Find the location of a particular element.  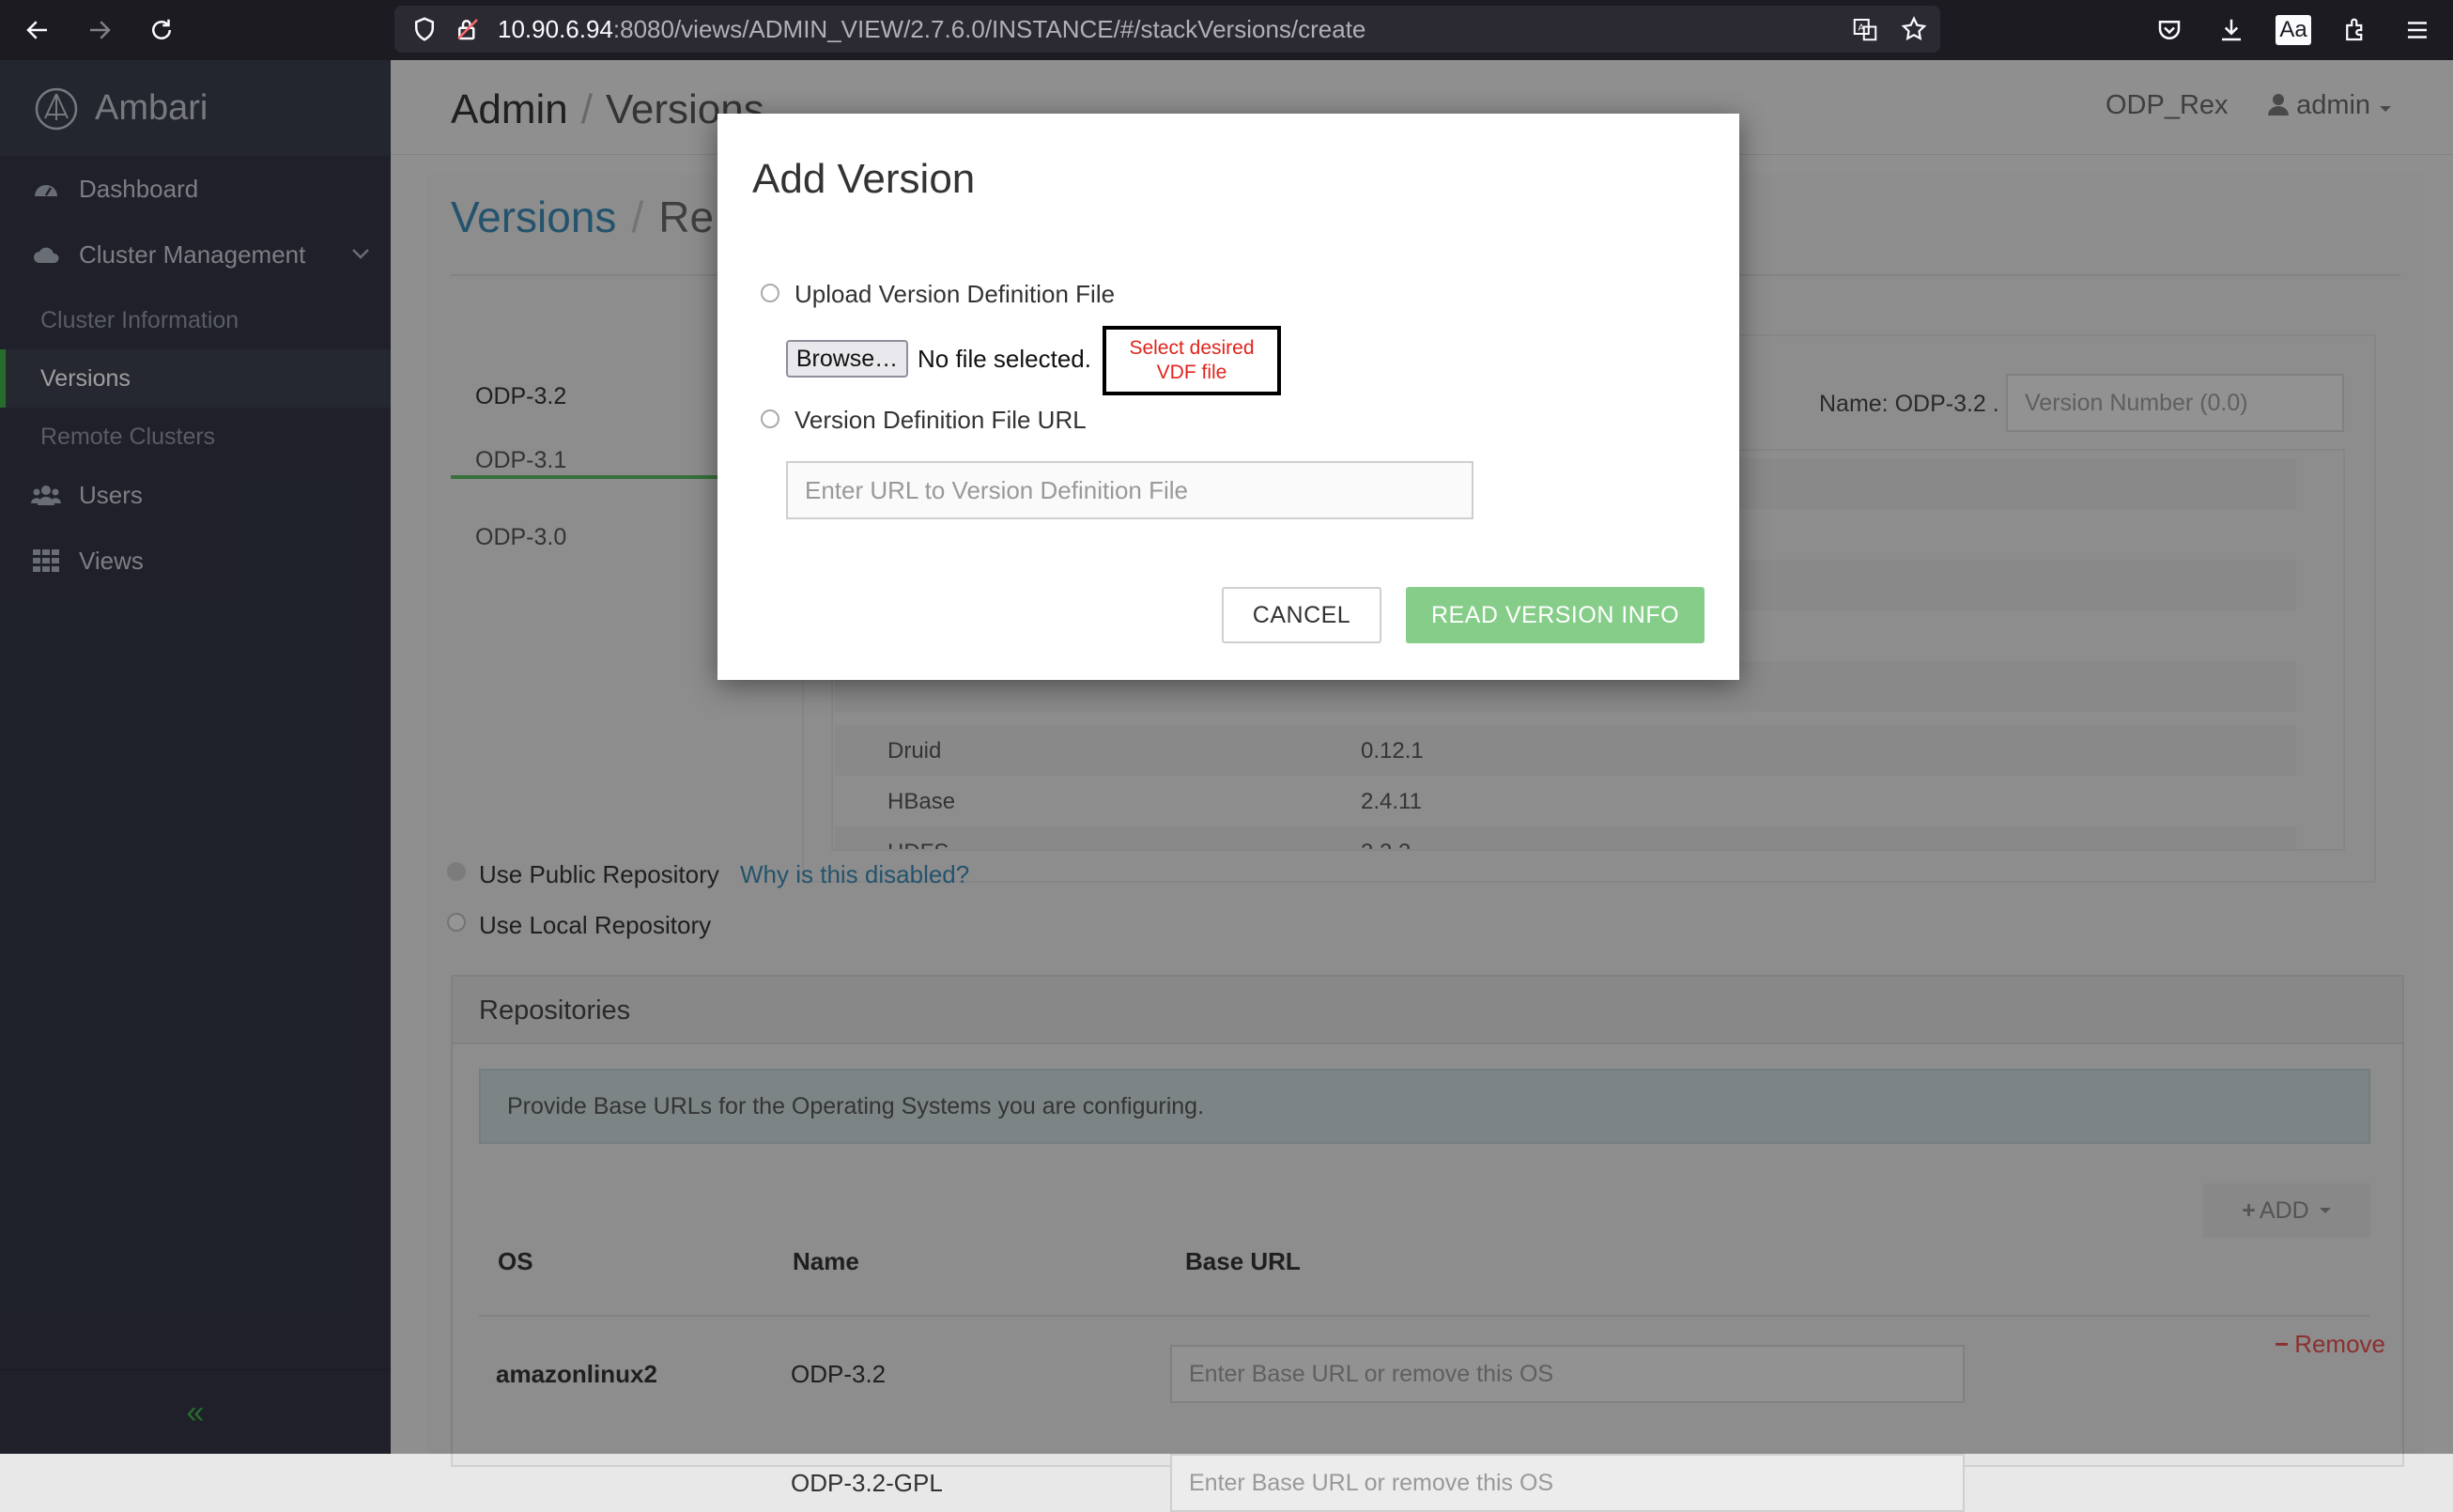

url-host: 10.90.6.94 is located at coordinates (555, 29).